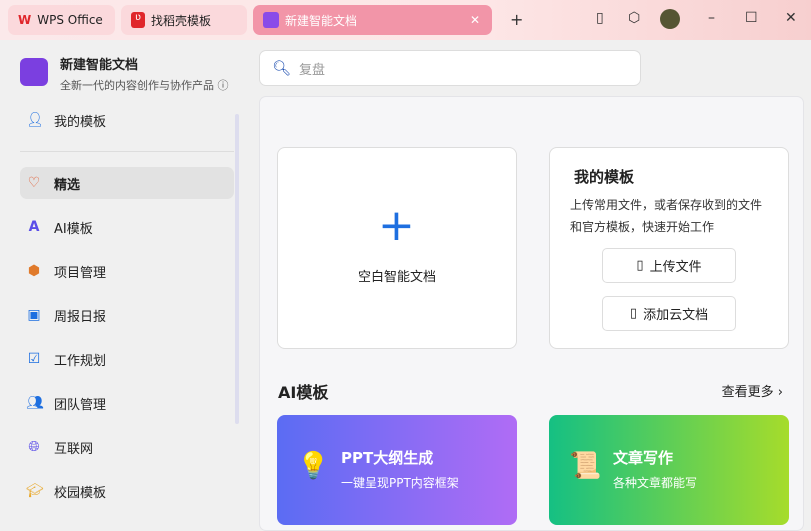 The height and width of the screenshot is (531, 811). I want to click on sidebar-item-internet: 🌐︎ 互联网, so click(127, 447).